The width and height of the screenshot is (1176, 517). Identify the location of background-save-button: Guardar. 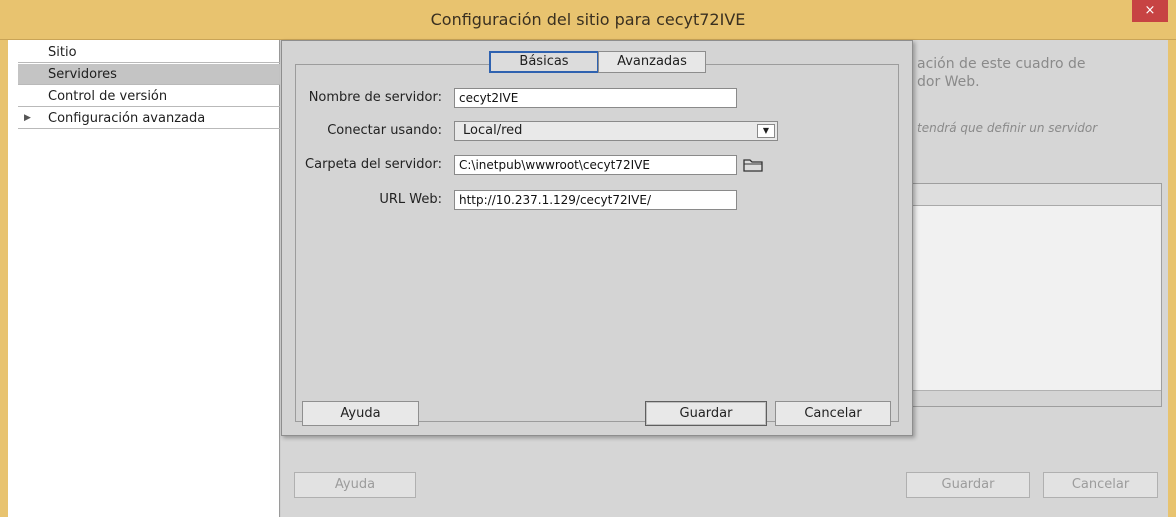
(968, 485).